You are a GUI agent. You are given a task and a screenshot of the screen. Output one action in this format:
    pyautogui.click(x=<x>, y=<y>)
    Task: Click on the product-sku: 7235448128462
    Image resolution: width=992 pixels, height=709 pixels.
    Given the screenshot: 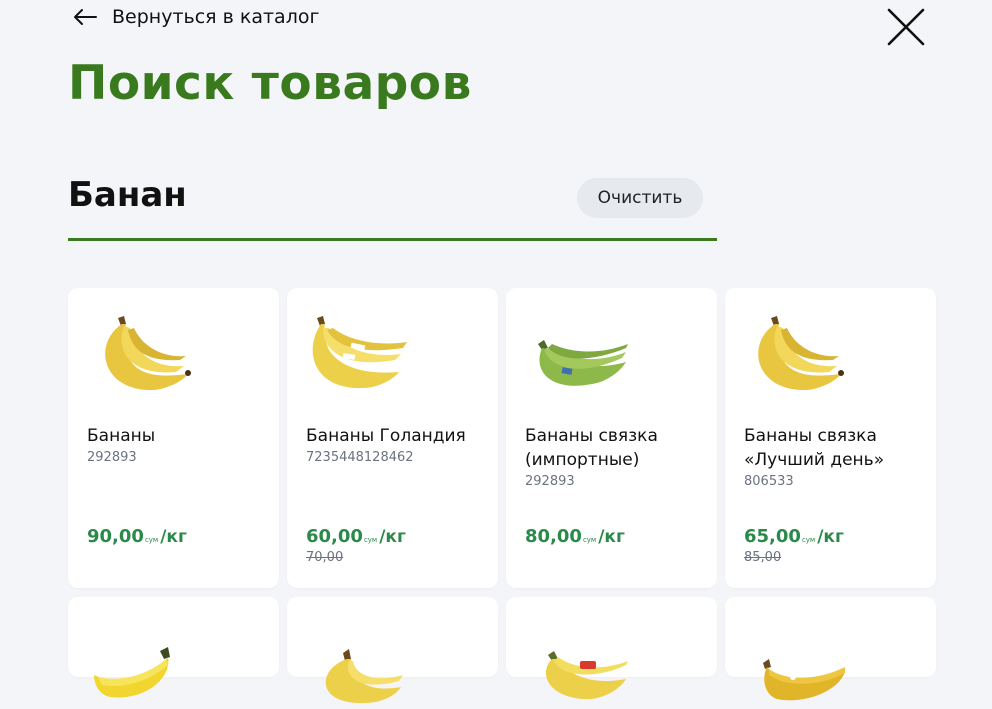 What is the action you would take?
    pyautogui.click(x=360, y=457)
    